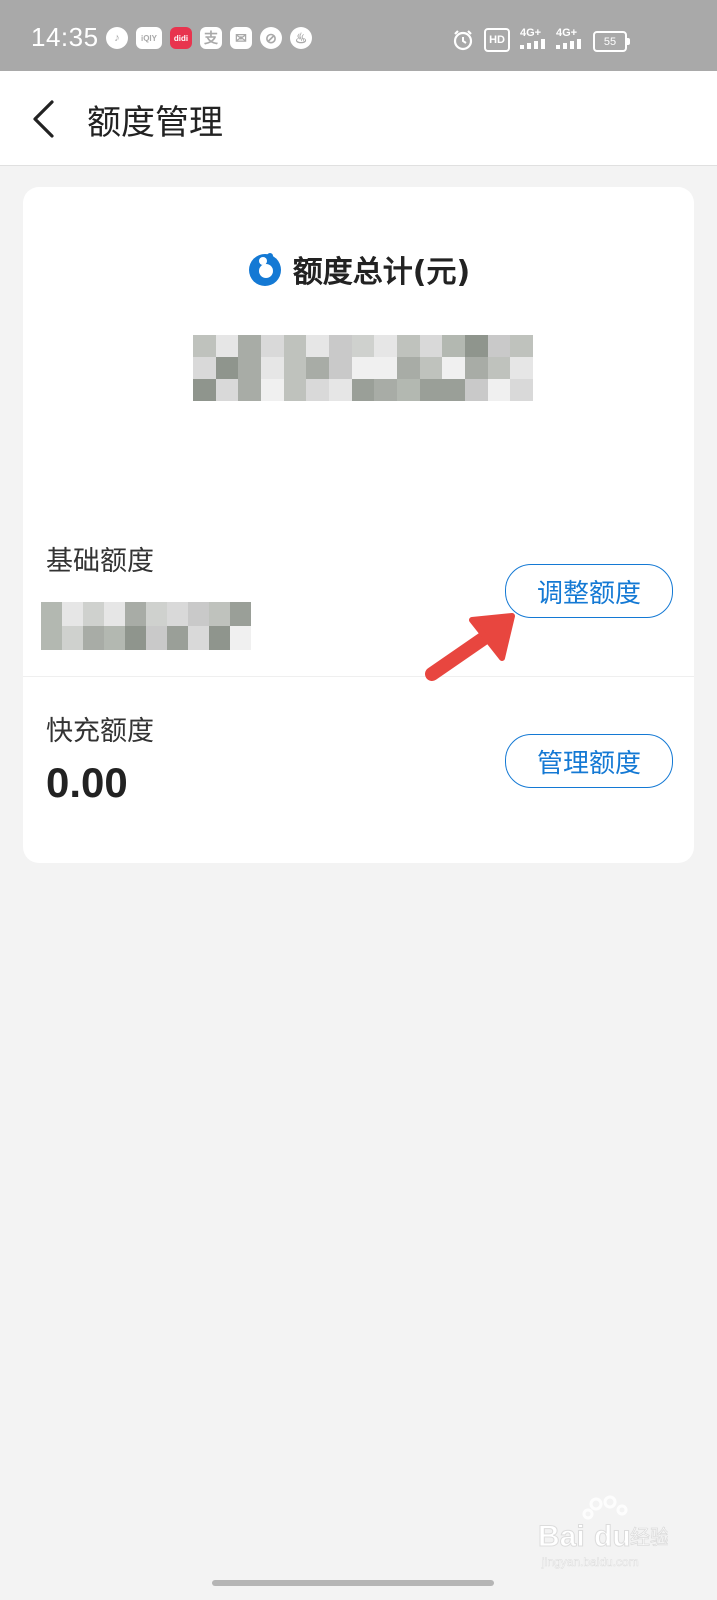  What do you see at coordinates (649, 1537) in the screenshot?
I see `svg-text: 经验` at bounding box center [649, 1537].